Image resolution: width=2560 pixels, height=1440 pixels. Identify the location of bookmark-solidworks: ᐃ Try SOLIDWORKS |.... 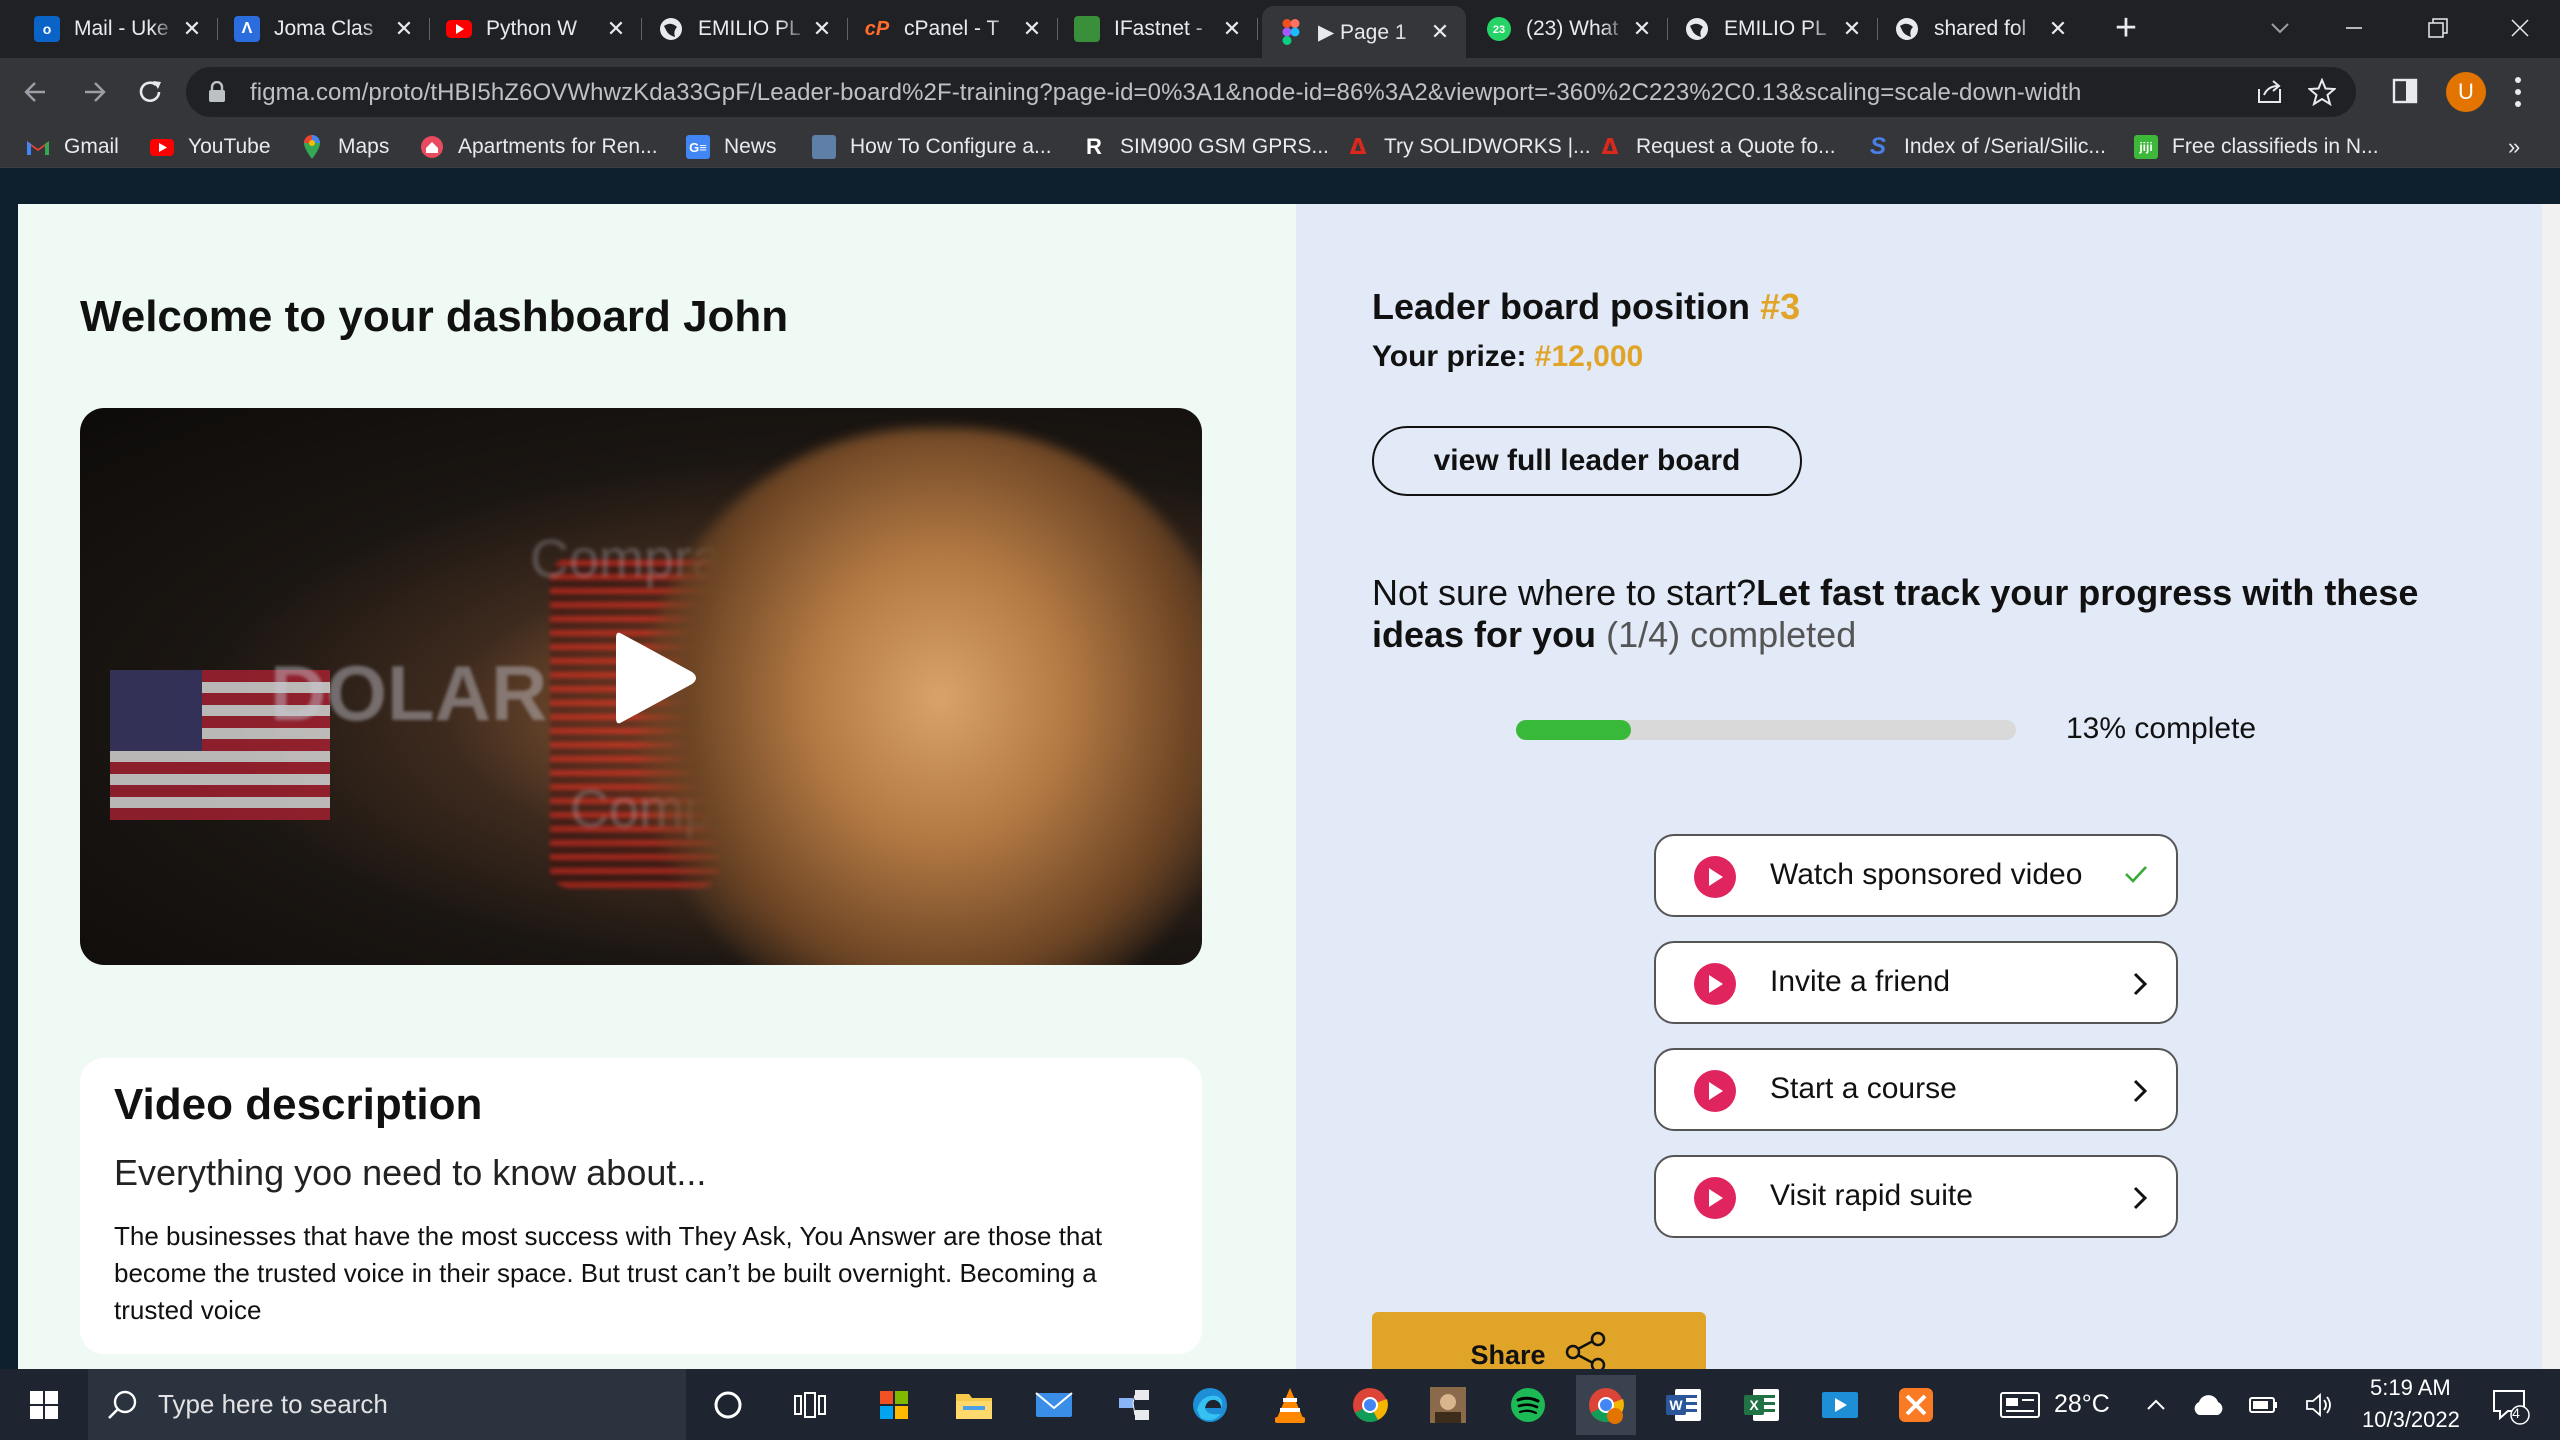
(1468, 147).